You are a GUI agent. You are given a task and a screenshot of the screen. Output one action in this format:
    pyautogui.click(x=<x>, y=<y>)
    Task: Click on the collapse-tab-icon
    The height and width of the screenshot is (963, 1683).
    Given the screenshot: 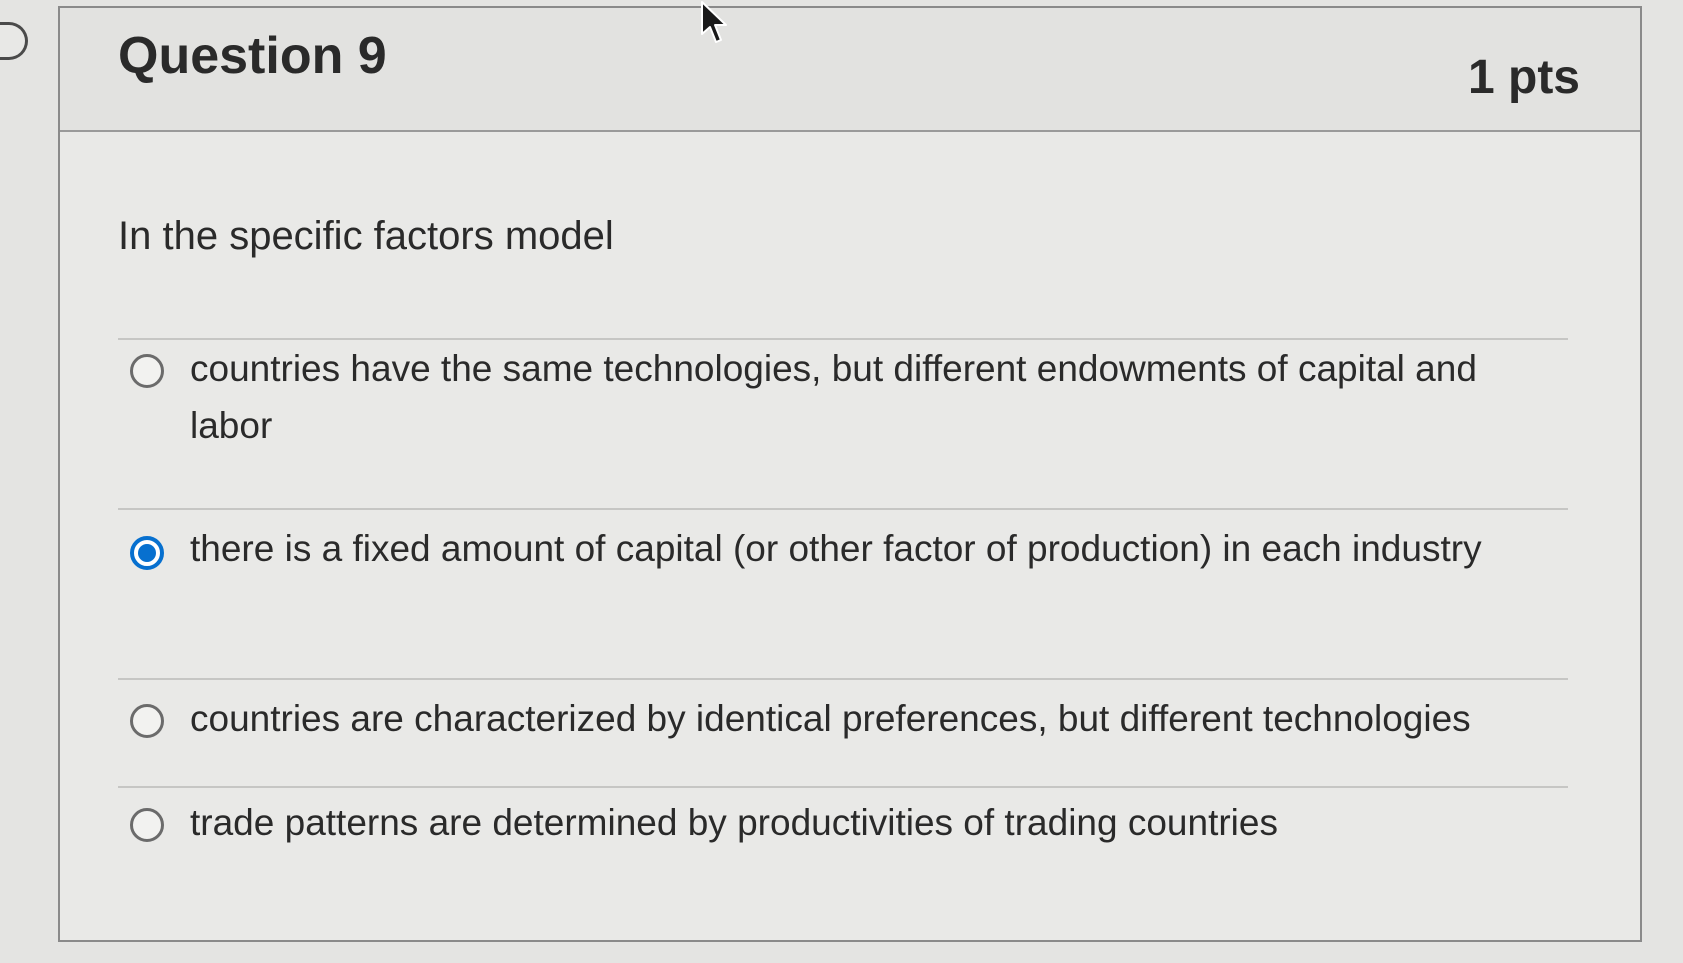 What is the action you would take?
    pyautogui.click(x=14, y=41)
    